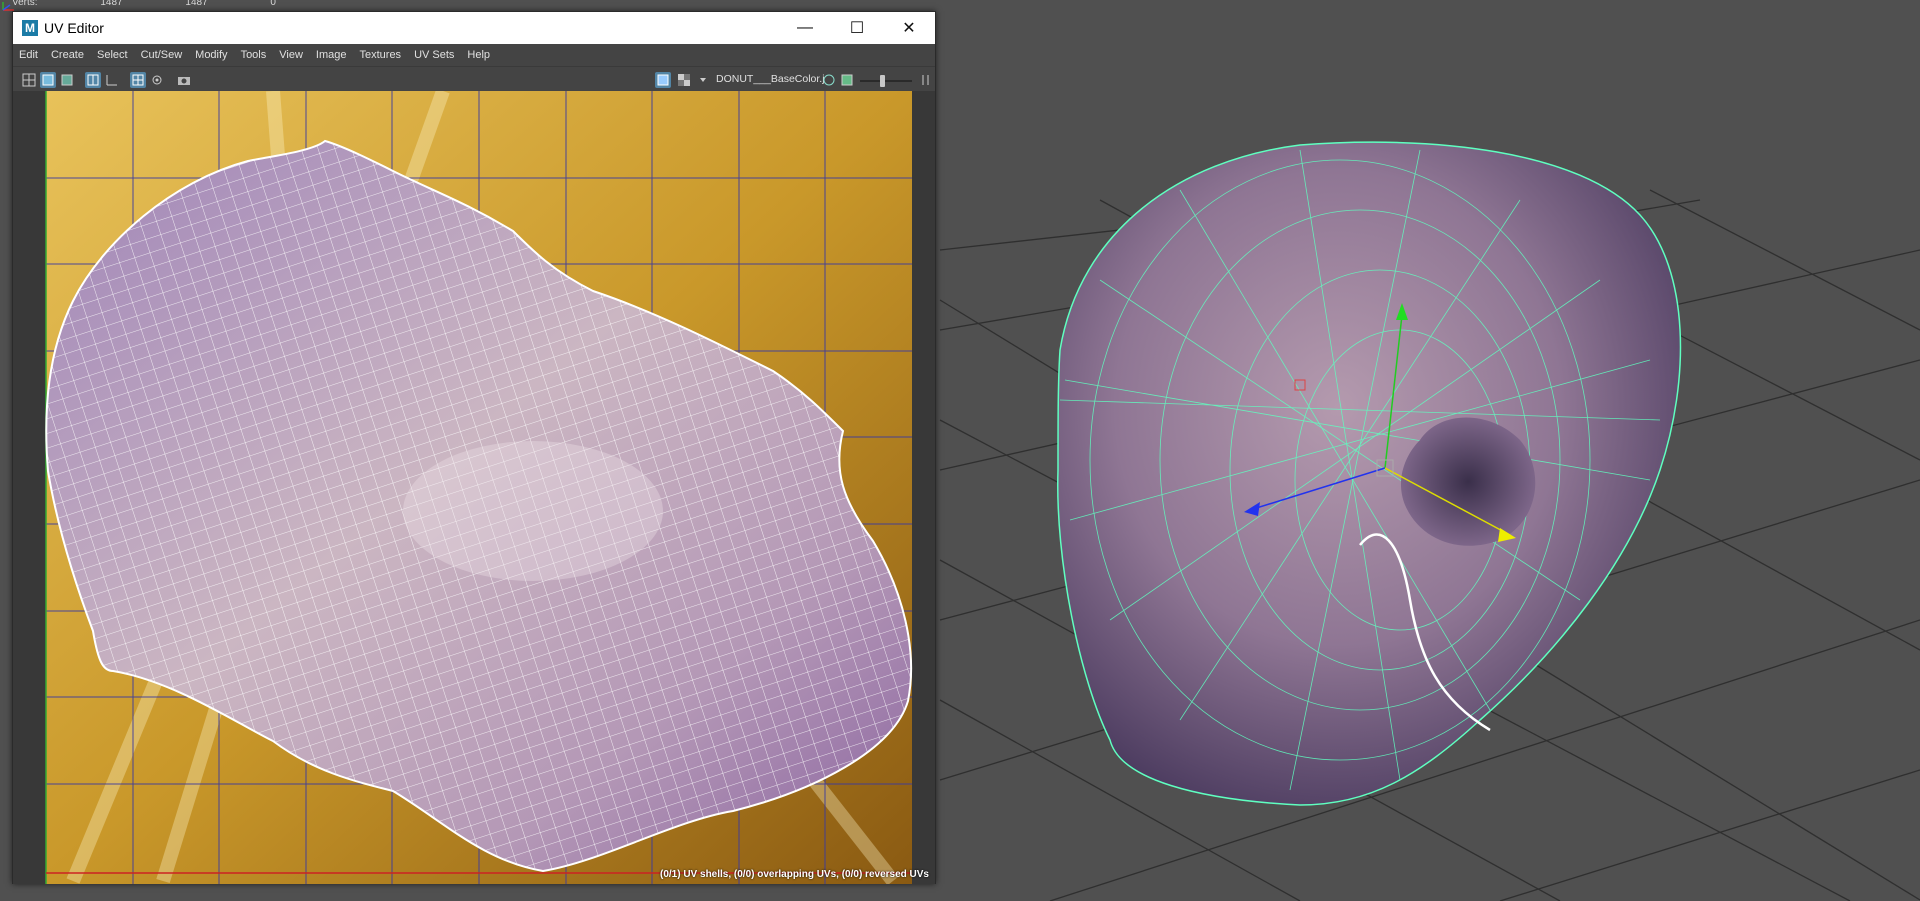 The height and width of the screenshot is (901, 1920). I want to click on poly-count-hud: Verts: 1487 1487 0, so click(174, 4).